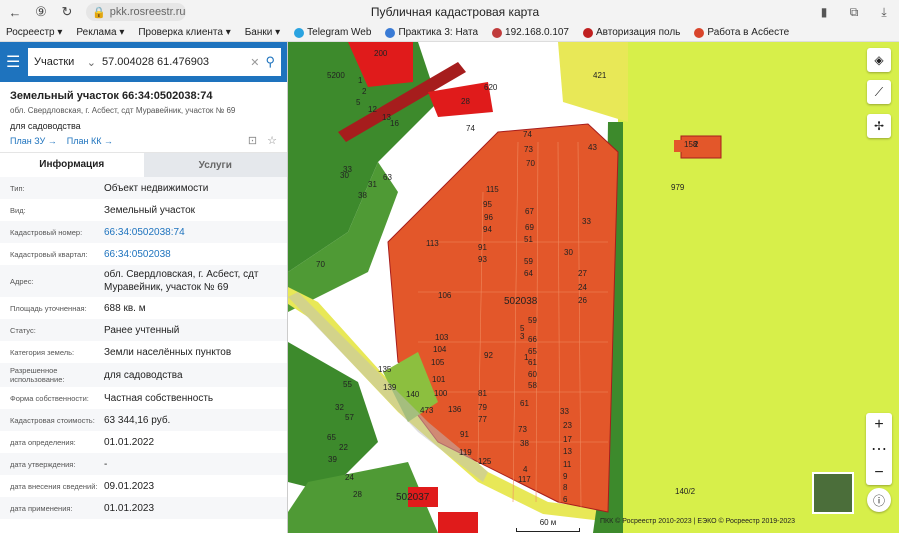 The width and height of the screenshot is (899, 533). What do you see at coordinates (43, 464) in the screenshot?
I see `property-key: дата утверждения:` at bounding box center [43, 464].